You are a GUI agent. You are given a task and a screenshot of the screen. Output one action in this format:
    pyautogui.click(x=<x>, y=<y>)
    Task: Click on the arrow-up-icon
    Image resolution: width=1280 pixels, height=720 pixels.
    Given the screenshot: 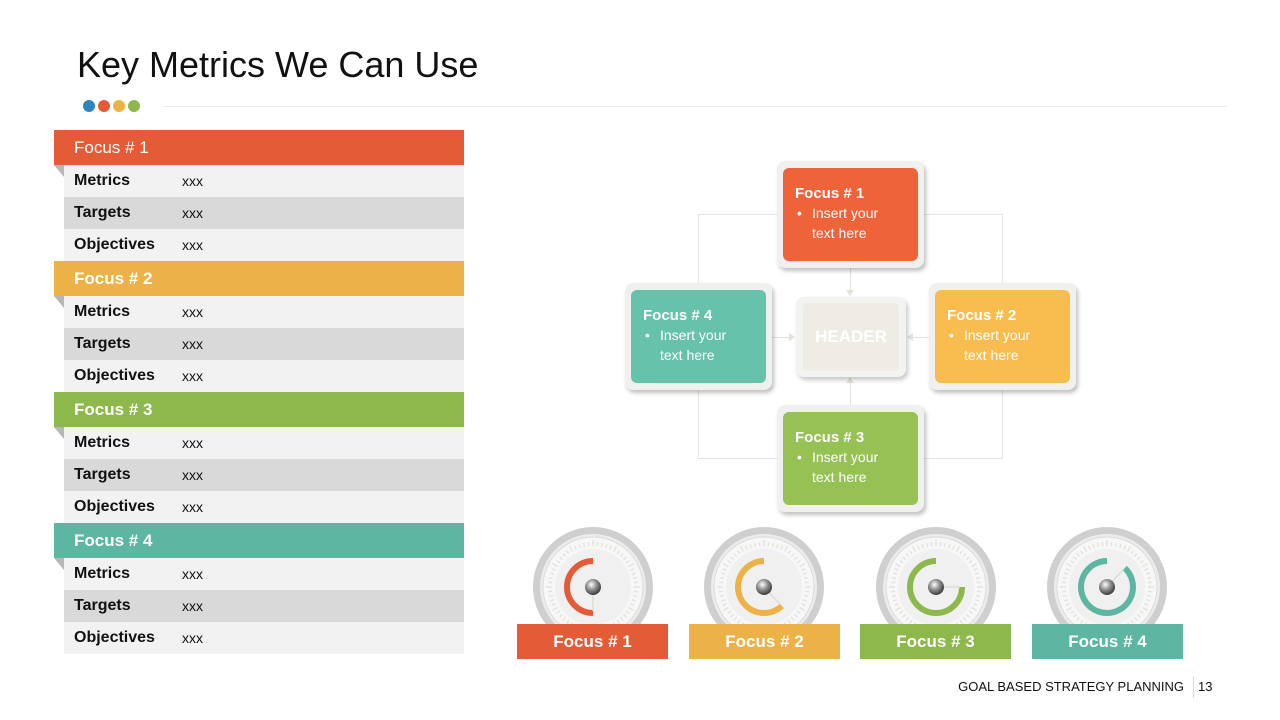 What is the action you would take?
    pyautogui.click(x=850, y=380)
    